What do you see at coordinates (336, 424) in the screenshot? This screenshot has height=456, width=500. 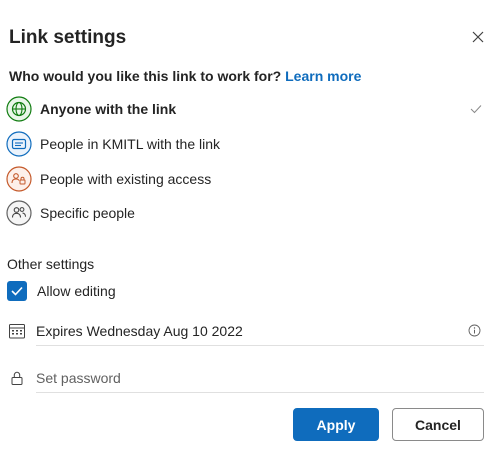 I see `apply-button: Apply` at bounding box center [336, 424].